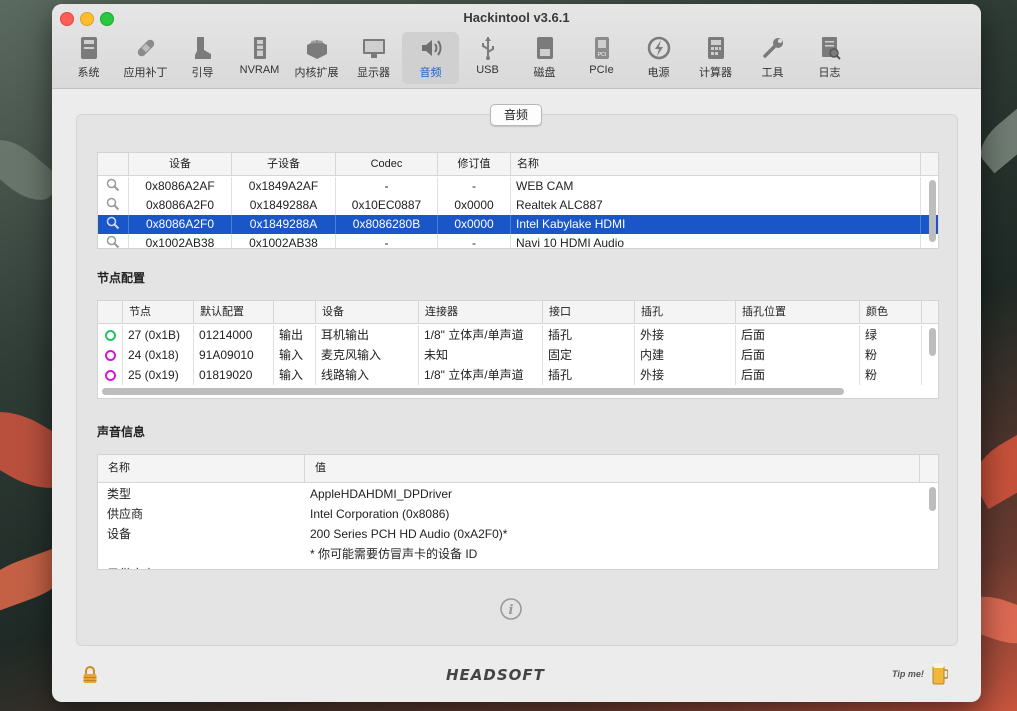 The height and width of the screenshot is (711, 1017). I want to click on node-cell: 线路输入, so click(367, 375).